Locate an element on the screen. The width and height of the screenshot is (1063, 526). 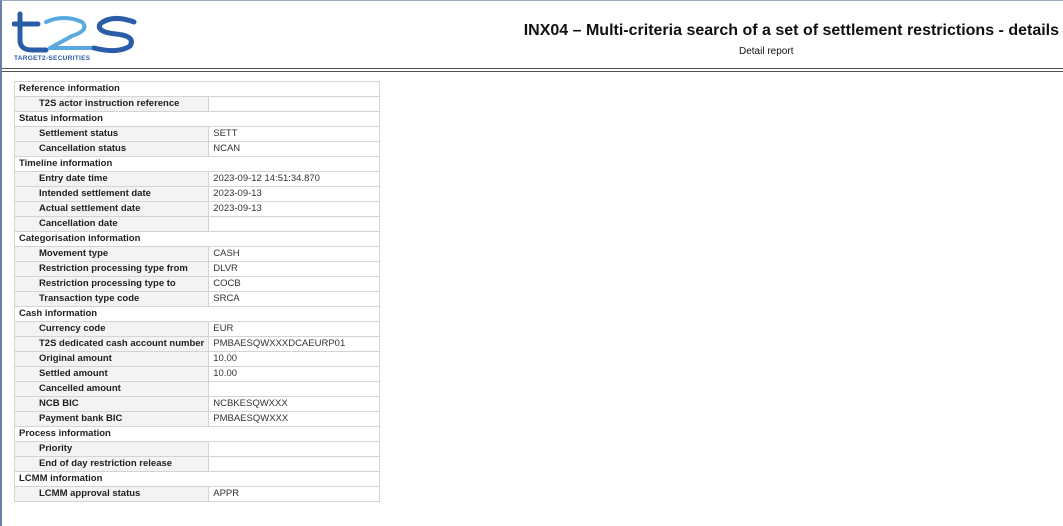
table-row: Cancelled amount is located at coordinates (197, 389).